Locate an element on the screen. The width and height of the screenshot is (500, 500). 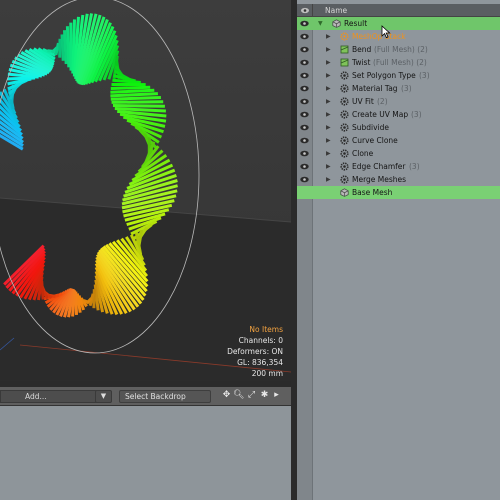
arrow-right-icon: ▸ is located at coordinates (276, 395).